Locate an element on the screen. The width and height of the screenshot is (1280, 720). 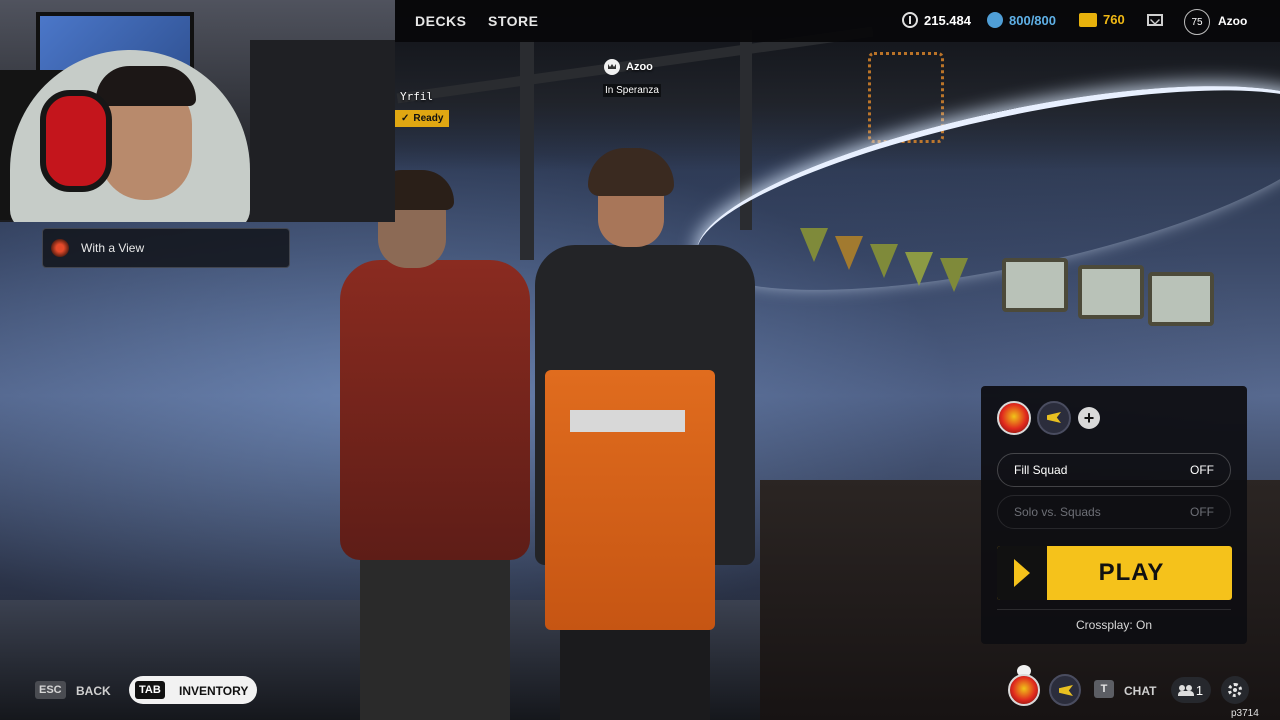
bullets-icon is located at coordinates (1088, 19).